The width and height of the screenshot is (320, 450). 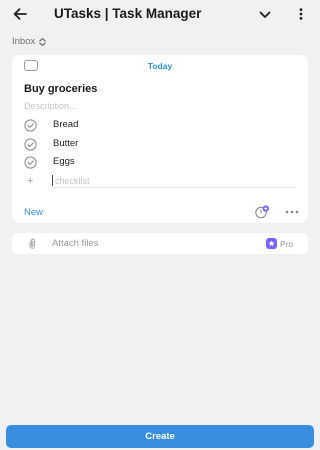 I want to click on checklist-item-label: Eggs, so click(x=64, y=161).